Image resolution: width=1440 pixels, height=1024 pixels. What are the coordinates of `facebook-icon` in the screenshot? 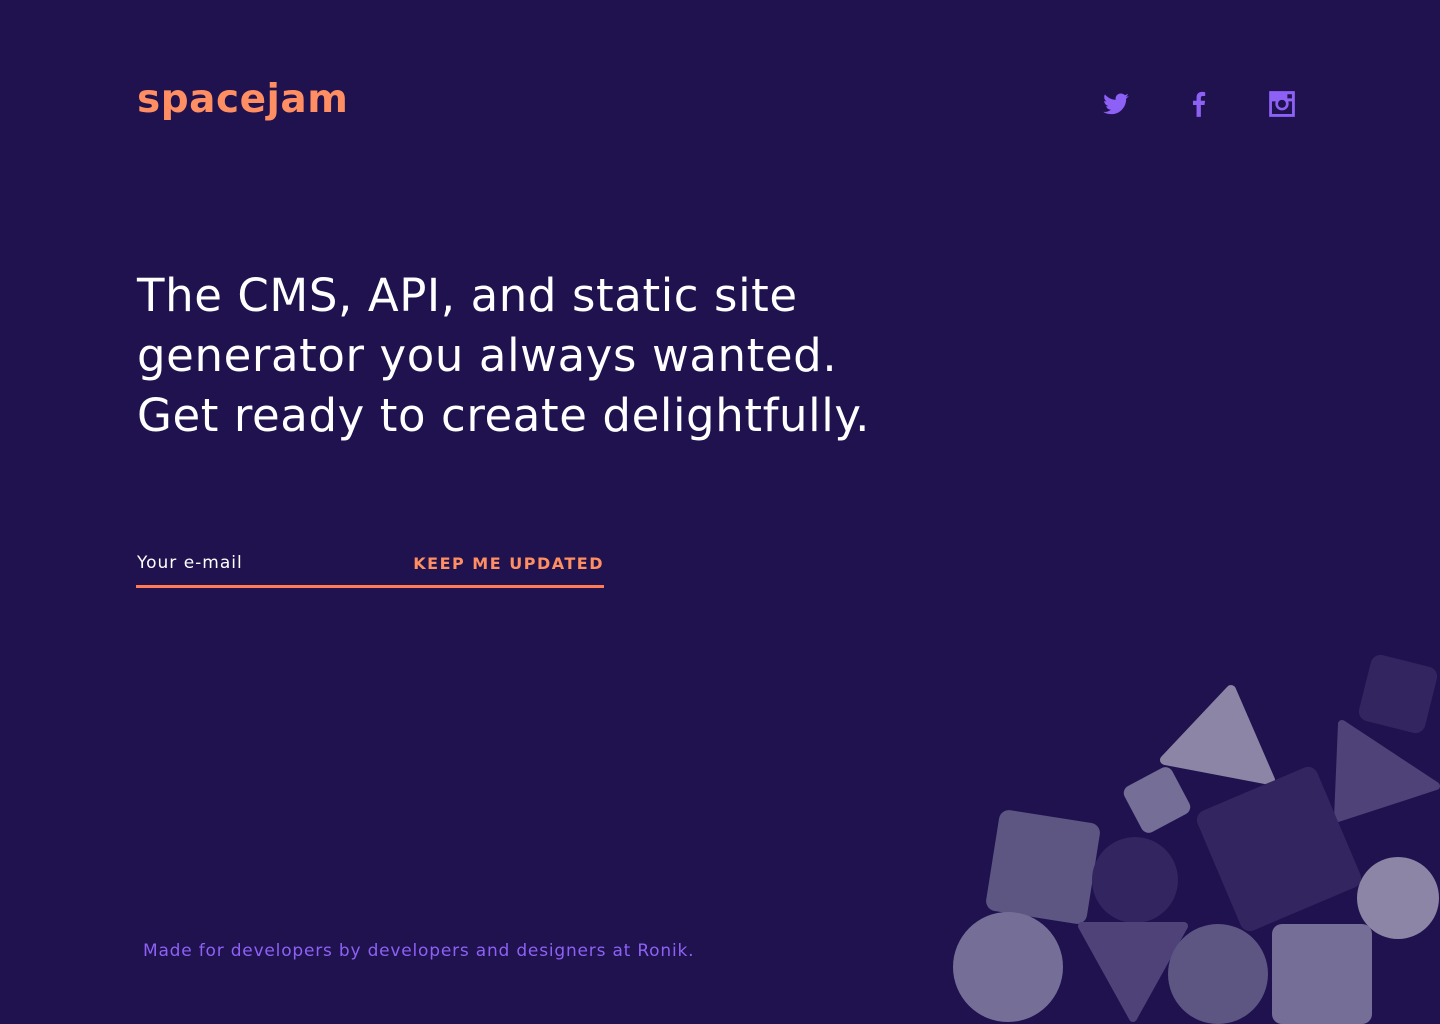 It's located at (1199, 104).